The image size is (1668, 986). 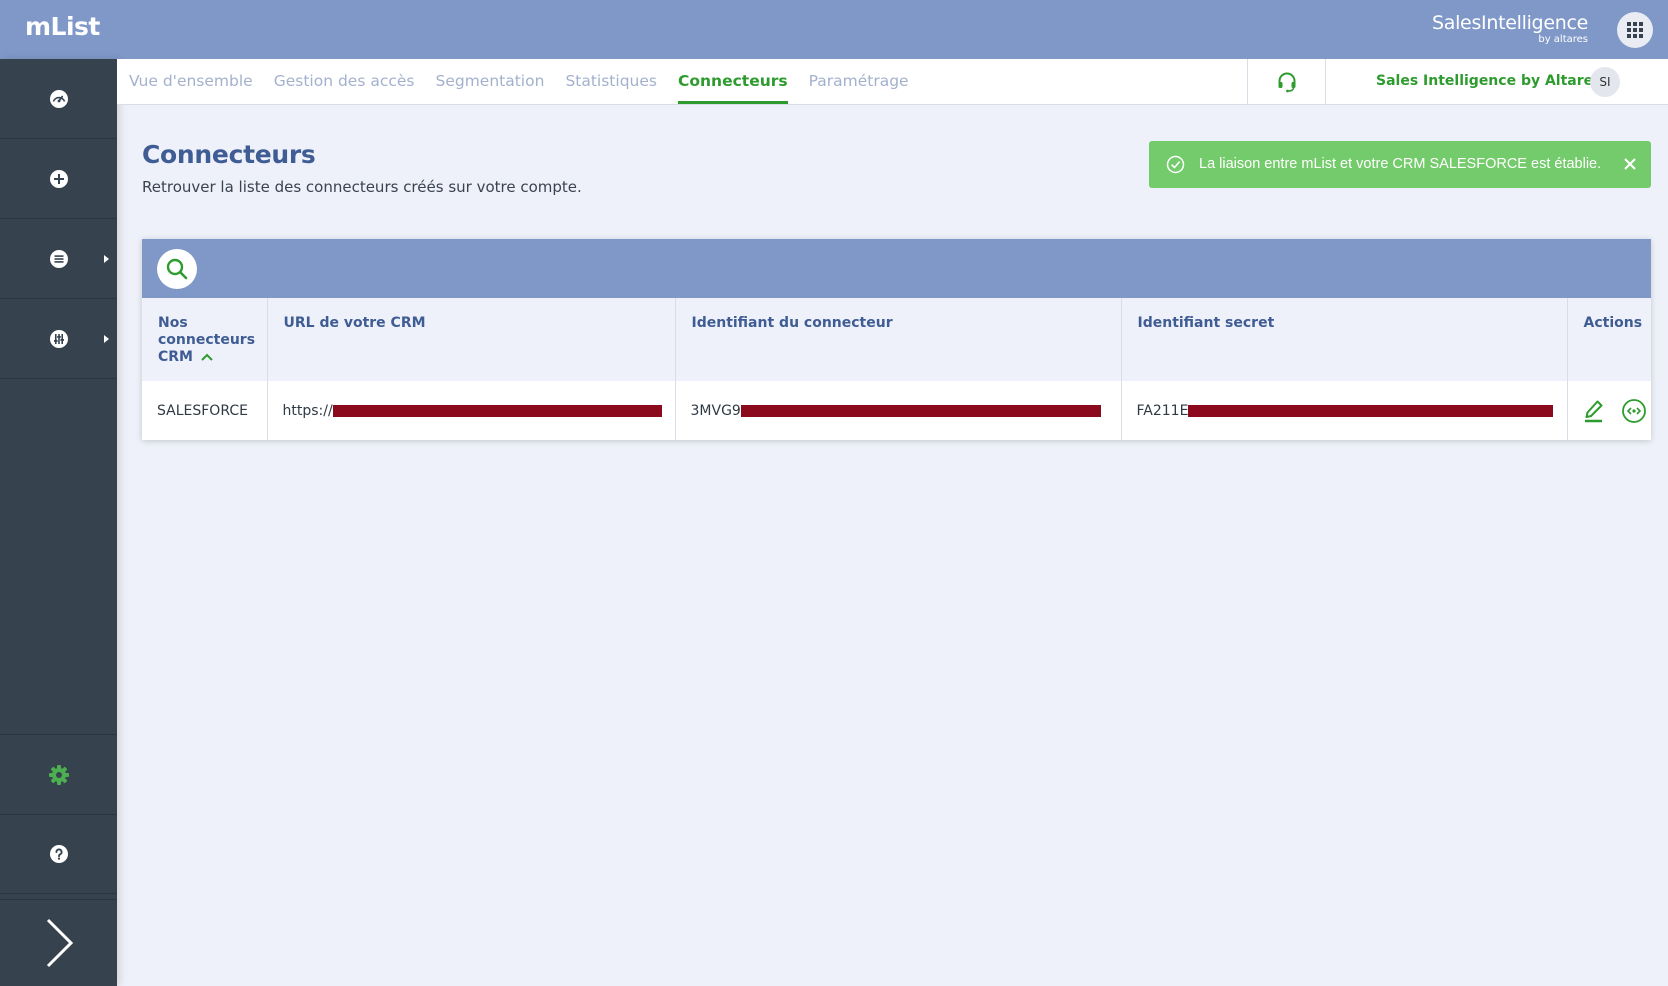 I want to click on close-icon, so click(x=1630, y=164).